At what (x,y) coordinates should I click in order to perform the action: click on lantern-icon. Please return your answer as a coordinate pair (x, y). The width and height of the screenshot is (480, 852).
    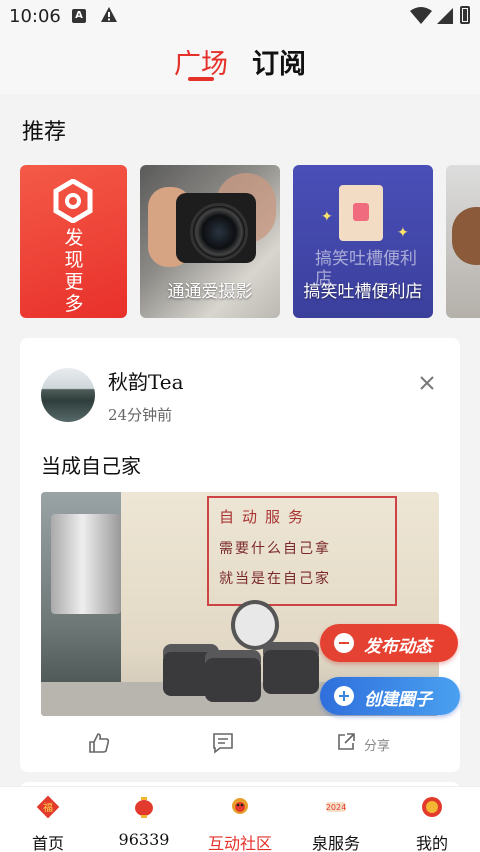
    Looking at the image, I should click on (144, 807).